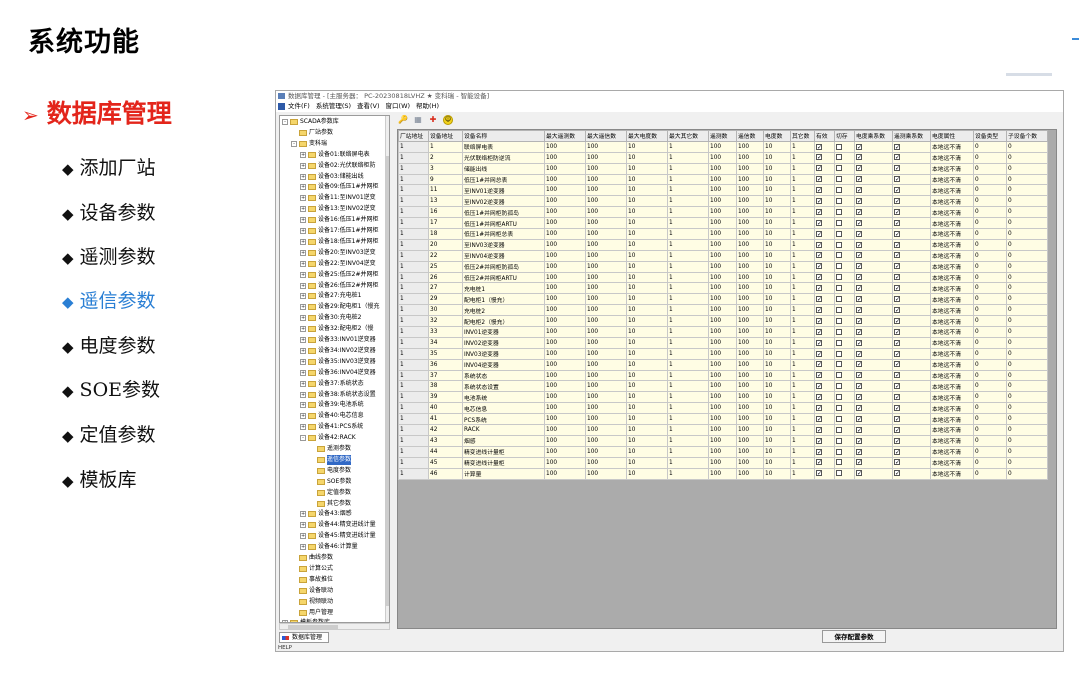 This screenshot has height=675, width=1079. I want to click on tree-node: 电度参数, so click(330, 471).